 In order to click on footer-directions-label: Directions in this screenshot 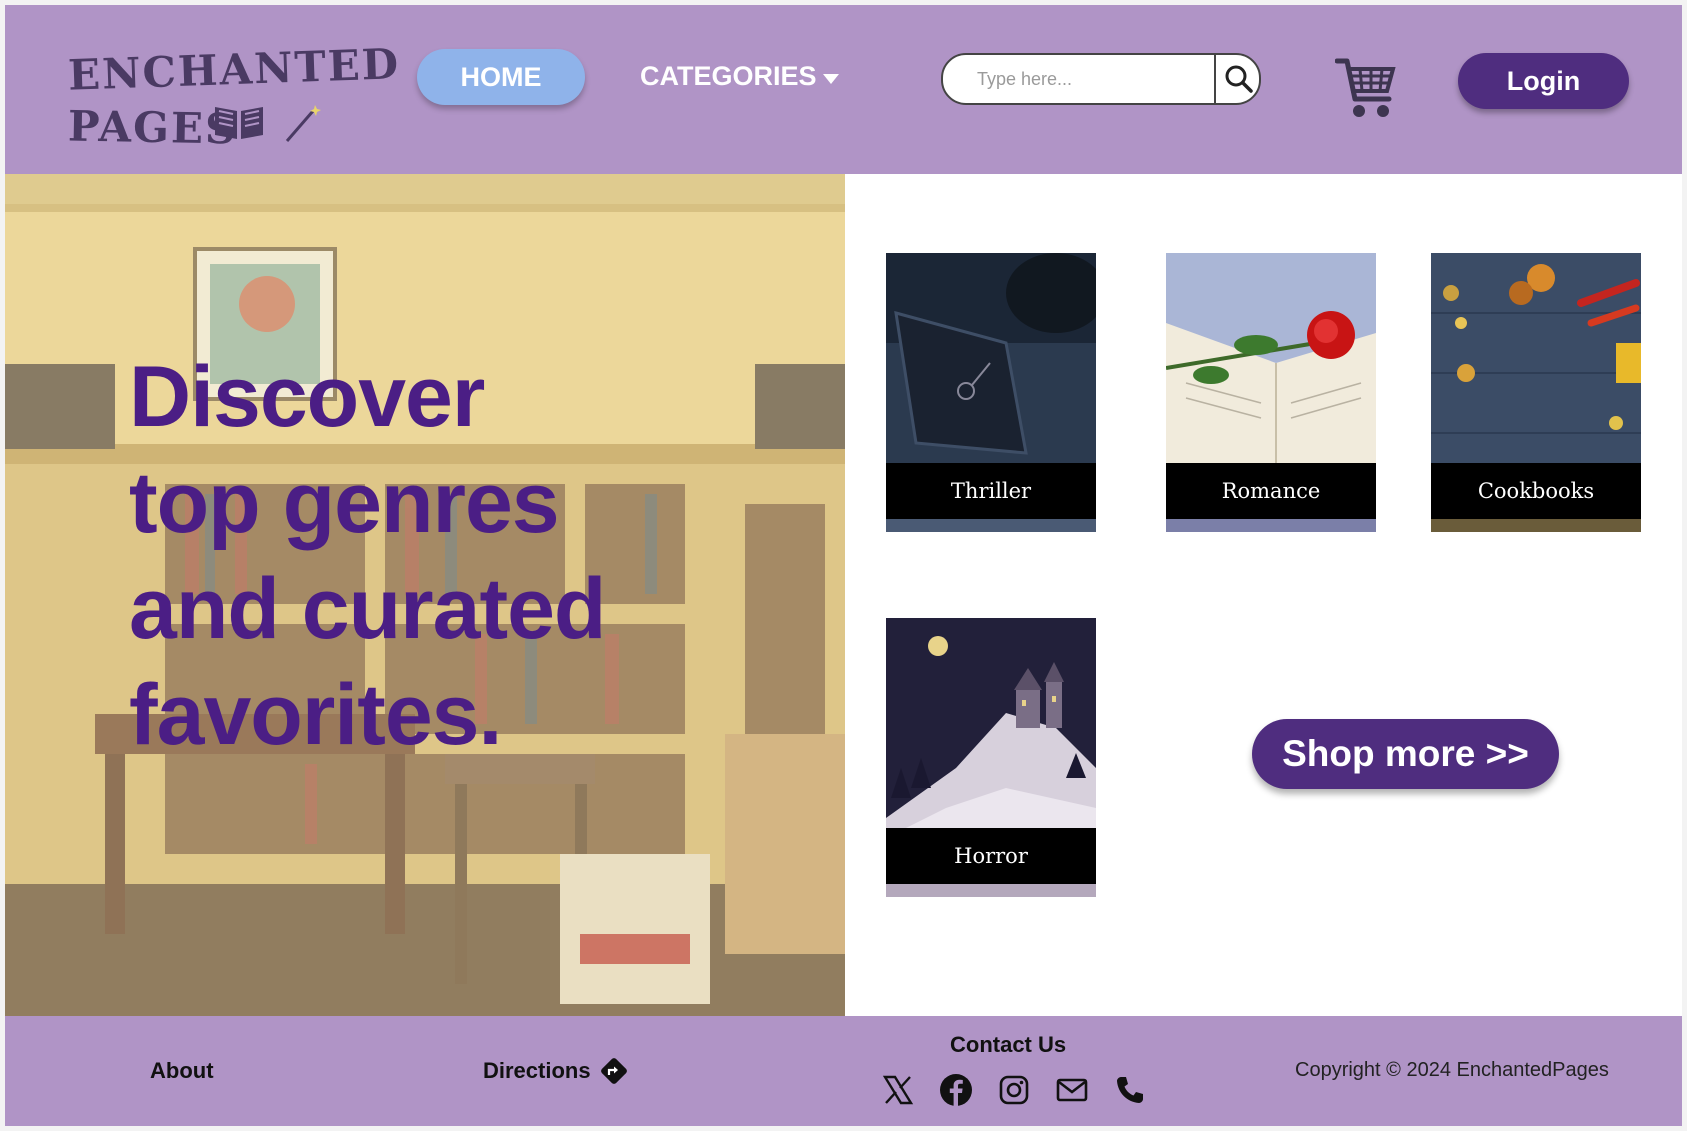, I will do `click(537, 1070)`.